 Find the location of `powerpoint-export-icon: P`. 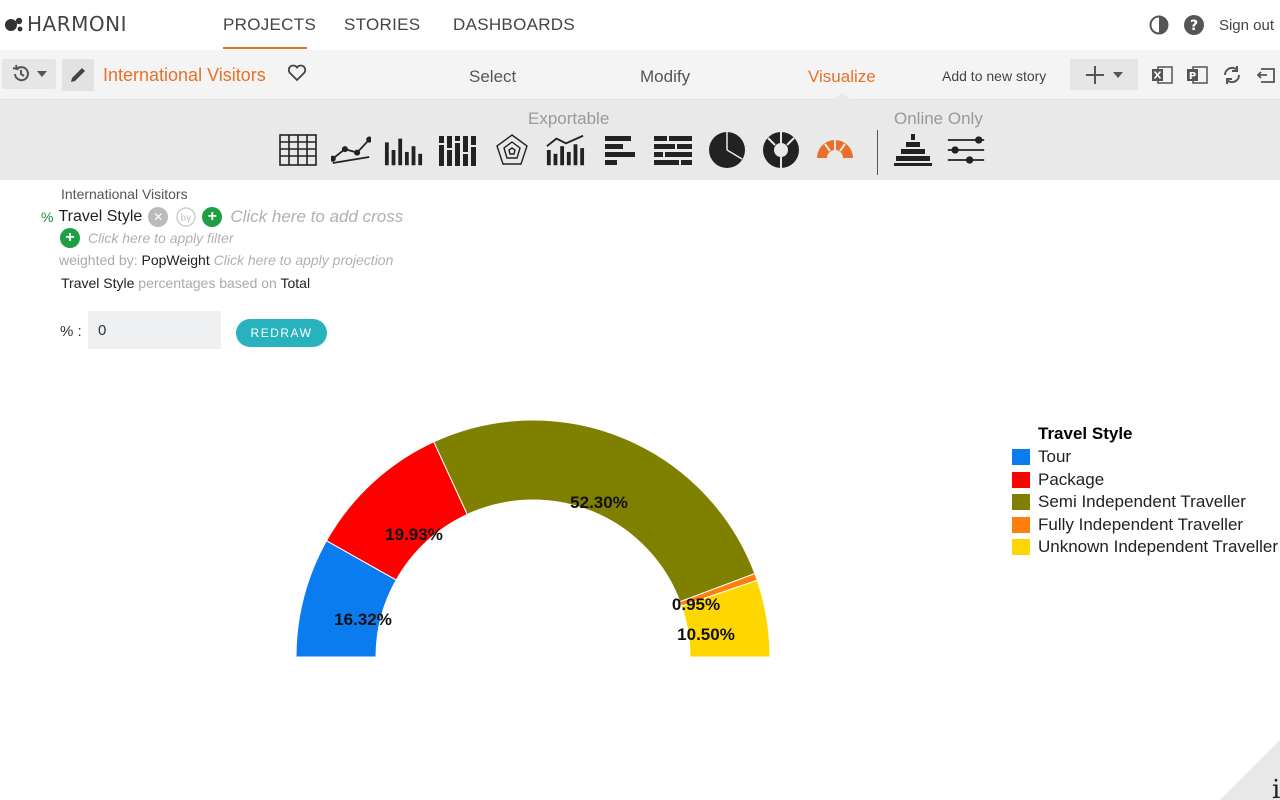

powerpoint-export-icon: P is located at coordinates (1197, 75).